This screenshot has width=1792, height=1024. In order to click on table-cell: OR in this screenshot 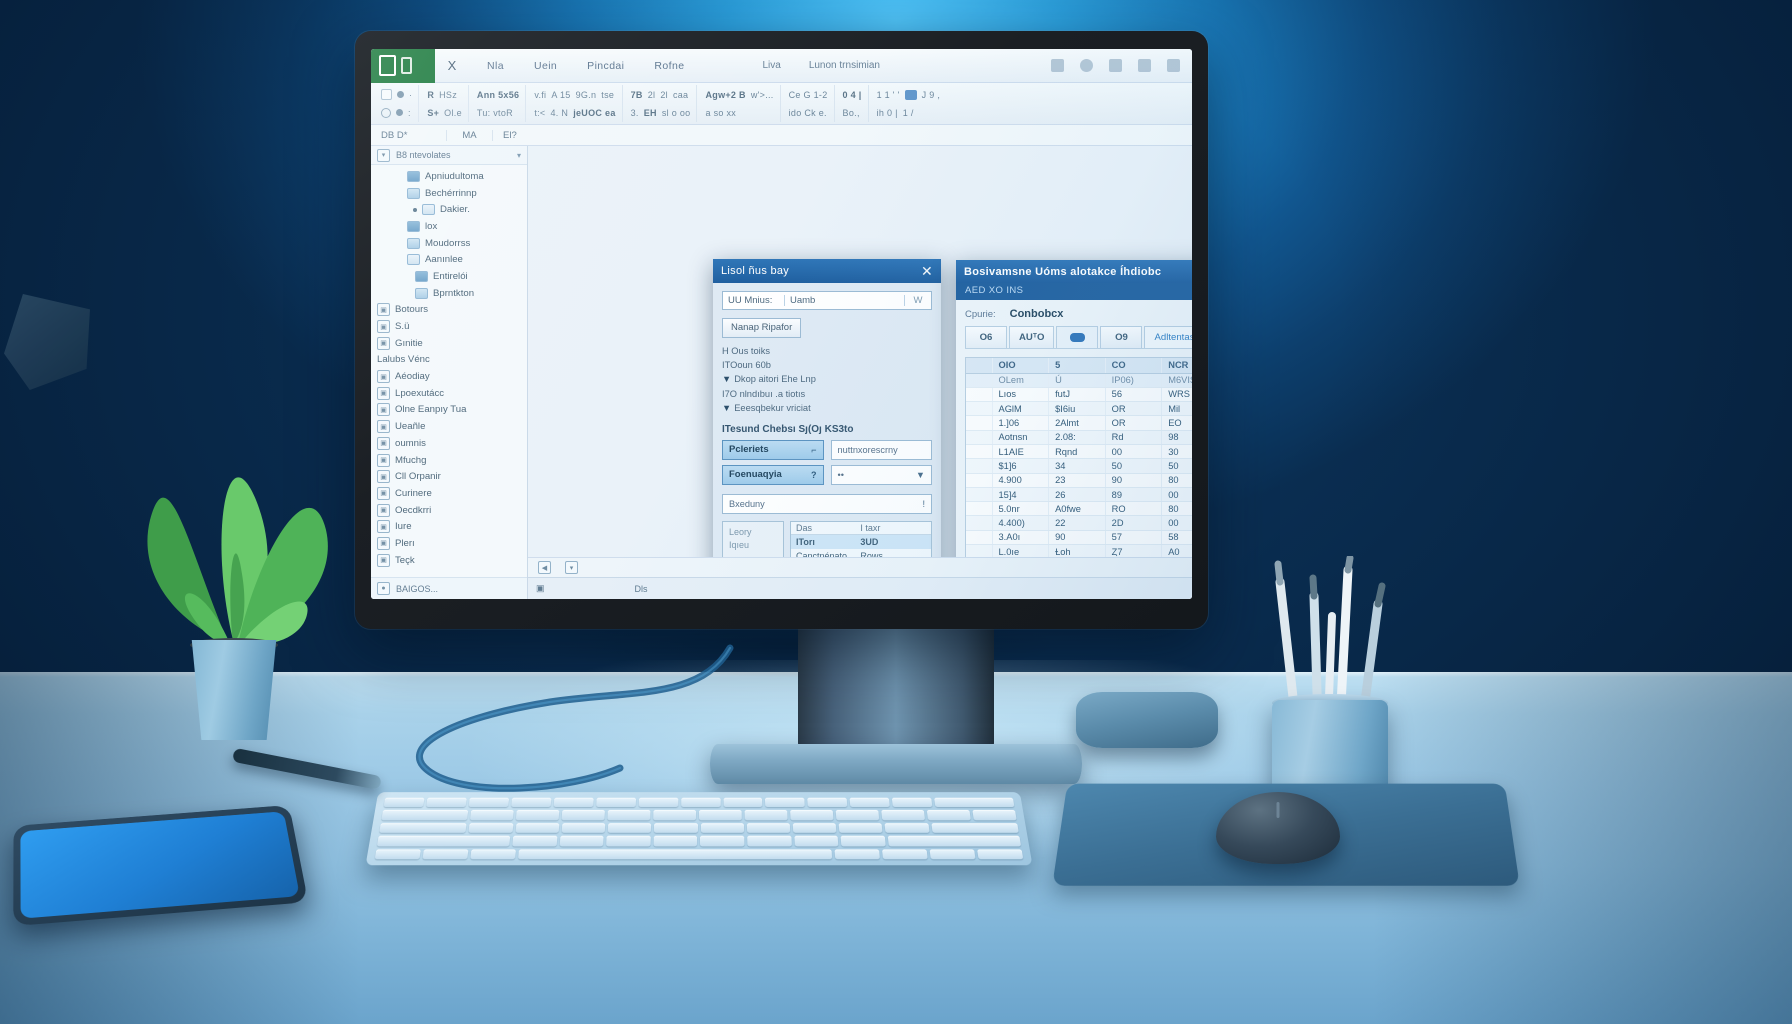, I will do `click(1134, 423)`.